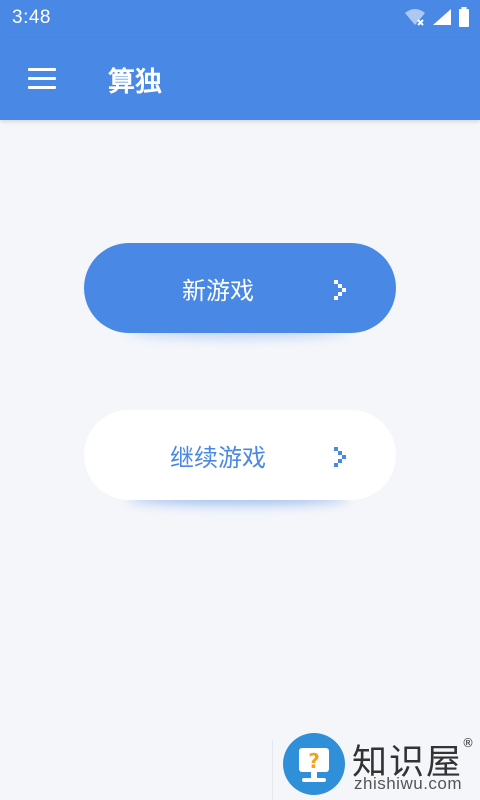 Image resolution: width=480 pixels, height=800 pixels. What do you see at coordinates (240, 19) in the screenshot?
I see `status-bar: 3:48` at bounding box center [240, 19].